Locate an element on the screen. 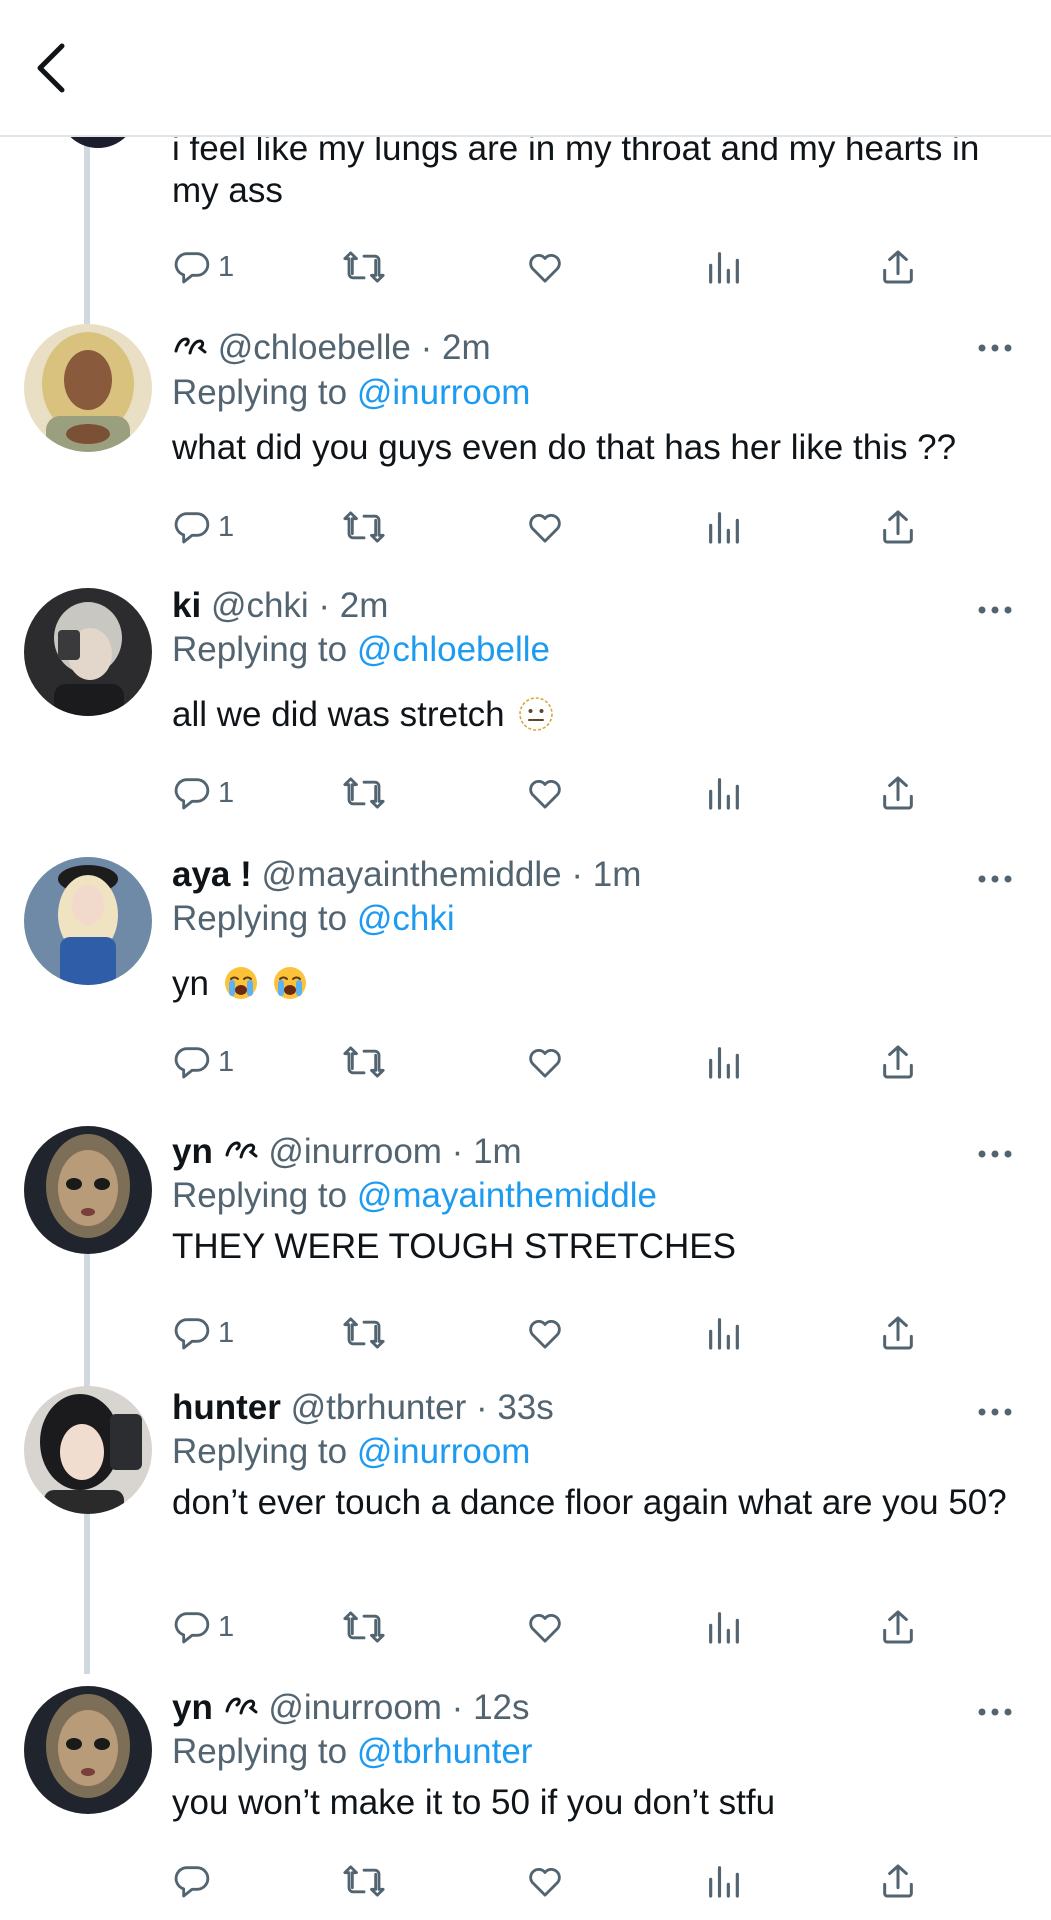  mention-link: @chki is located at coordinates (406, 918).